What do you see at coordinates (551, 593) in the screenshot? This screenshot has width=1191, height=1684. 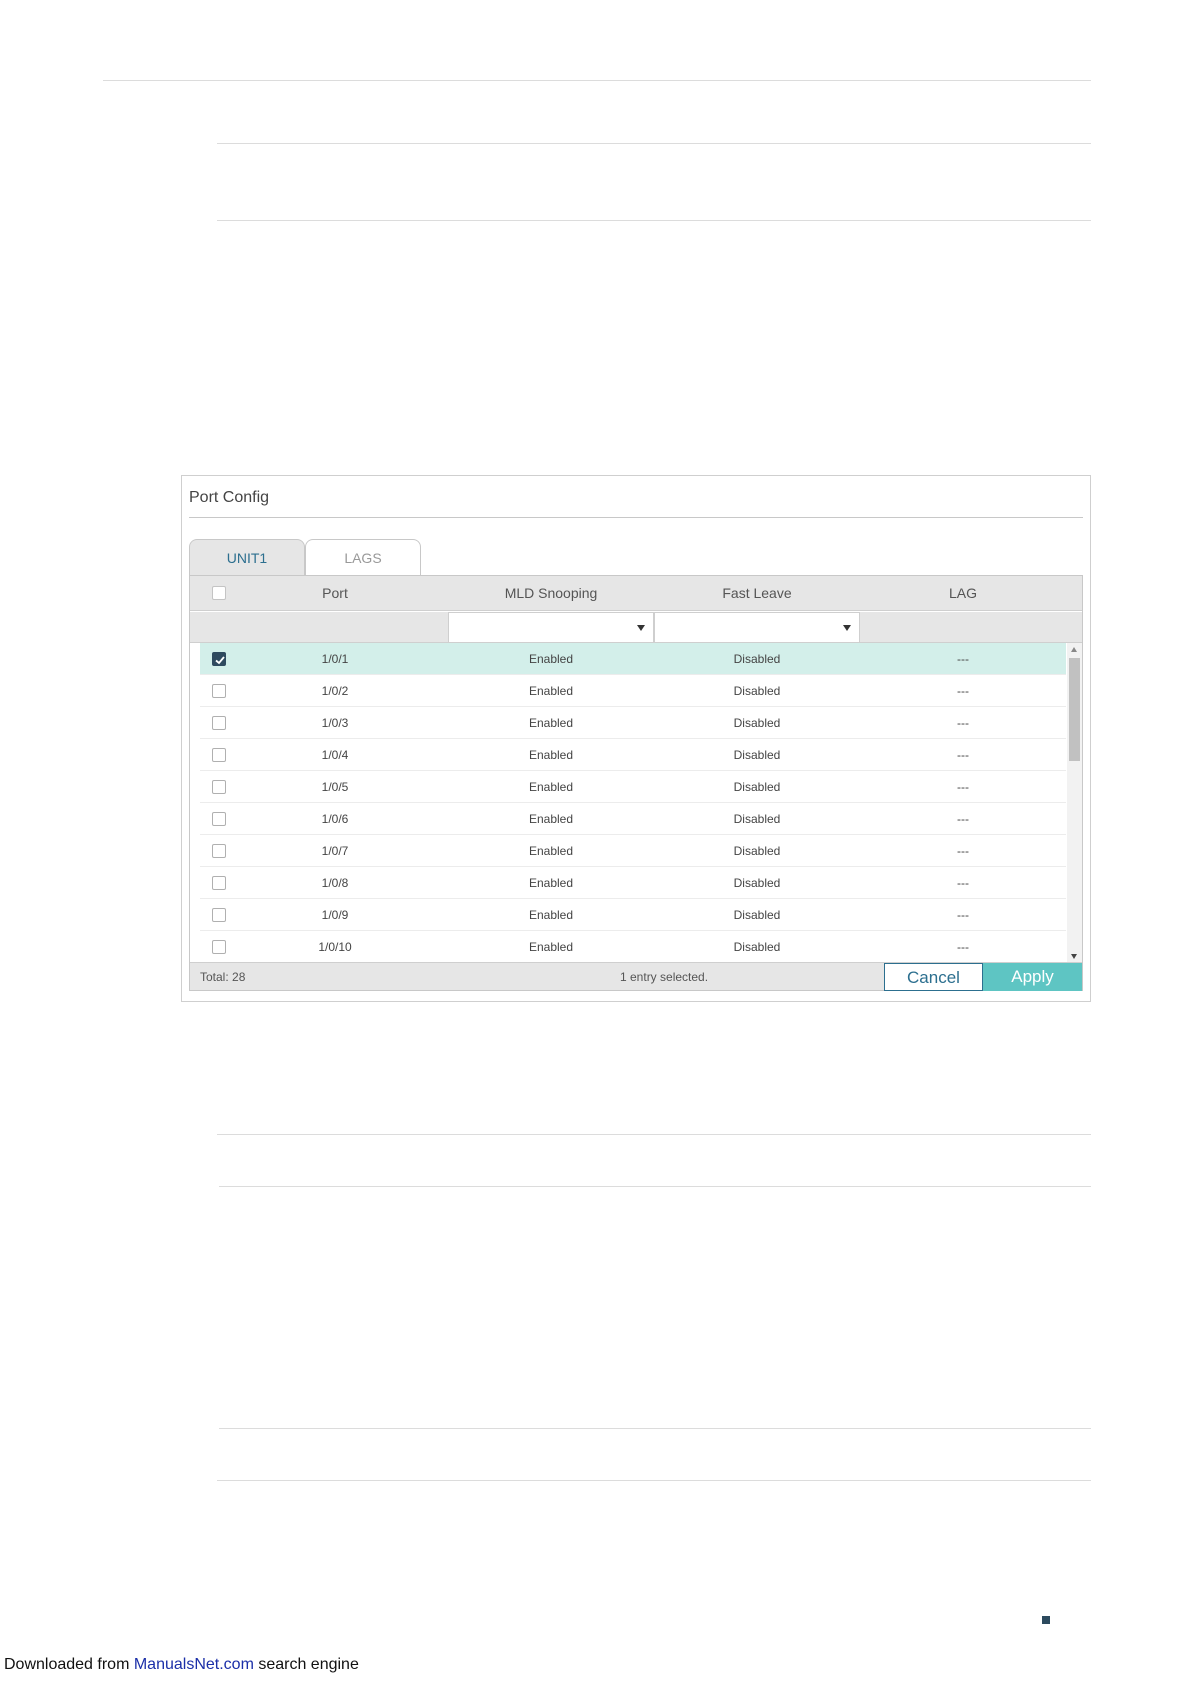 I see `column-header-mld-snooping: MLD Snooping` at bounding box center [551, 593].